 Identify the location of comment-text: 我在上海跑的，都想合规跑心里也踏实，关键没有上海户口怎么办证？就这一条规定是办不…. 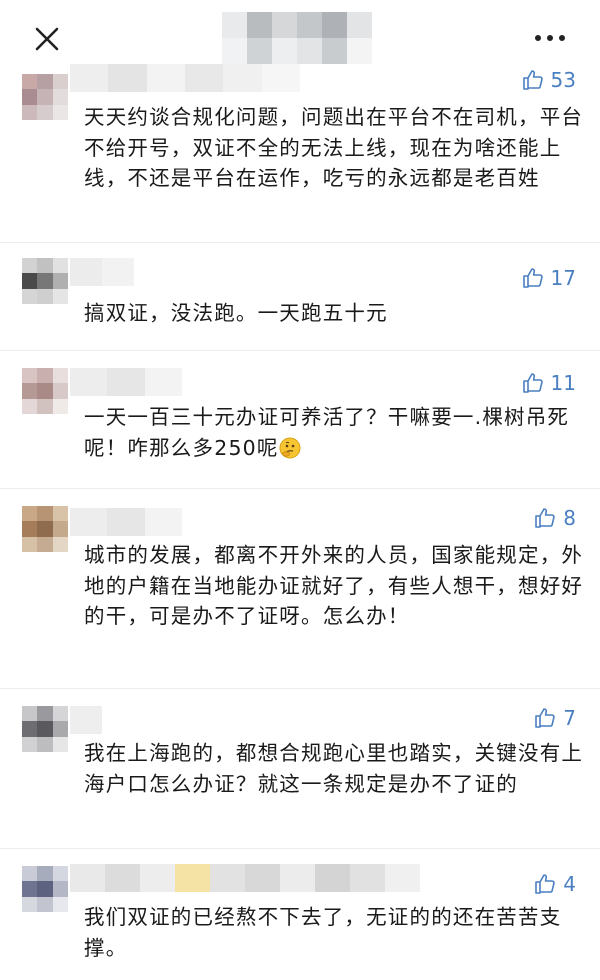
(334, 768).